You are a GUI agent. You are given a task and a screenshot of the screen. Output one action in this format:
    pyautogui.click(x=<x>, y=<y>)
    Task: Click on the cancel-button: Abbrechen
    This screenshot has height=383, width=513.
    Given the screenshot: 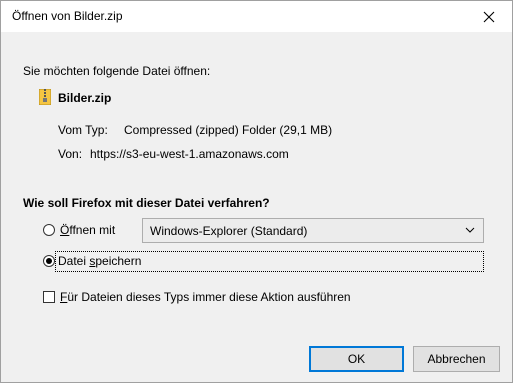 What is the action you would take?
    pyautogui.click(x=456, y=359)
    